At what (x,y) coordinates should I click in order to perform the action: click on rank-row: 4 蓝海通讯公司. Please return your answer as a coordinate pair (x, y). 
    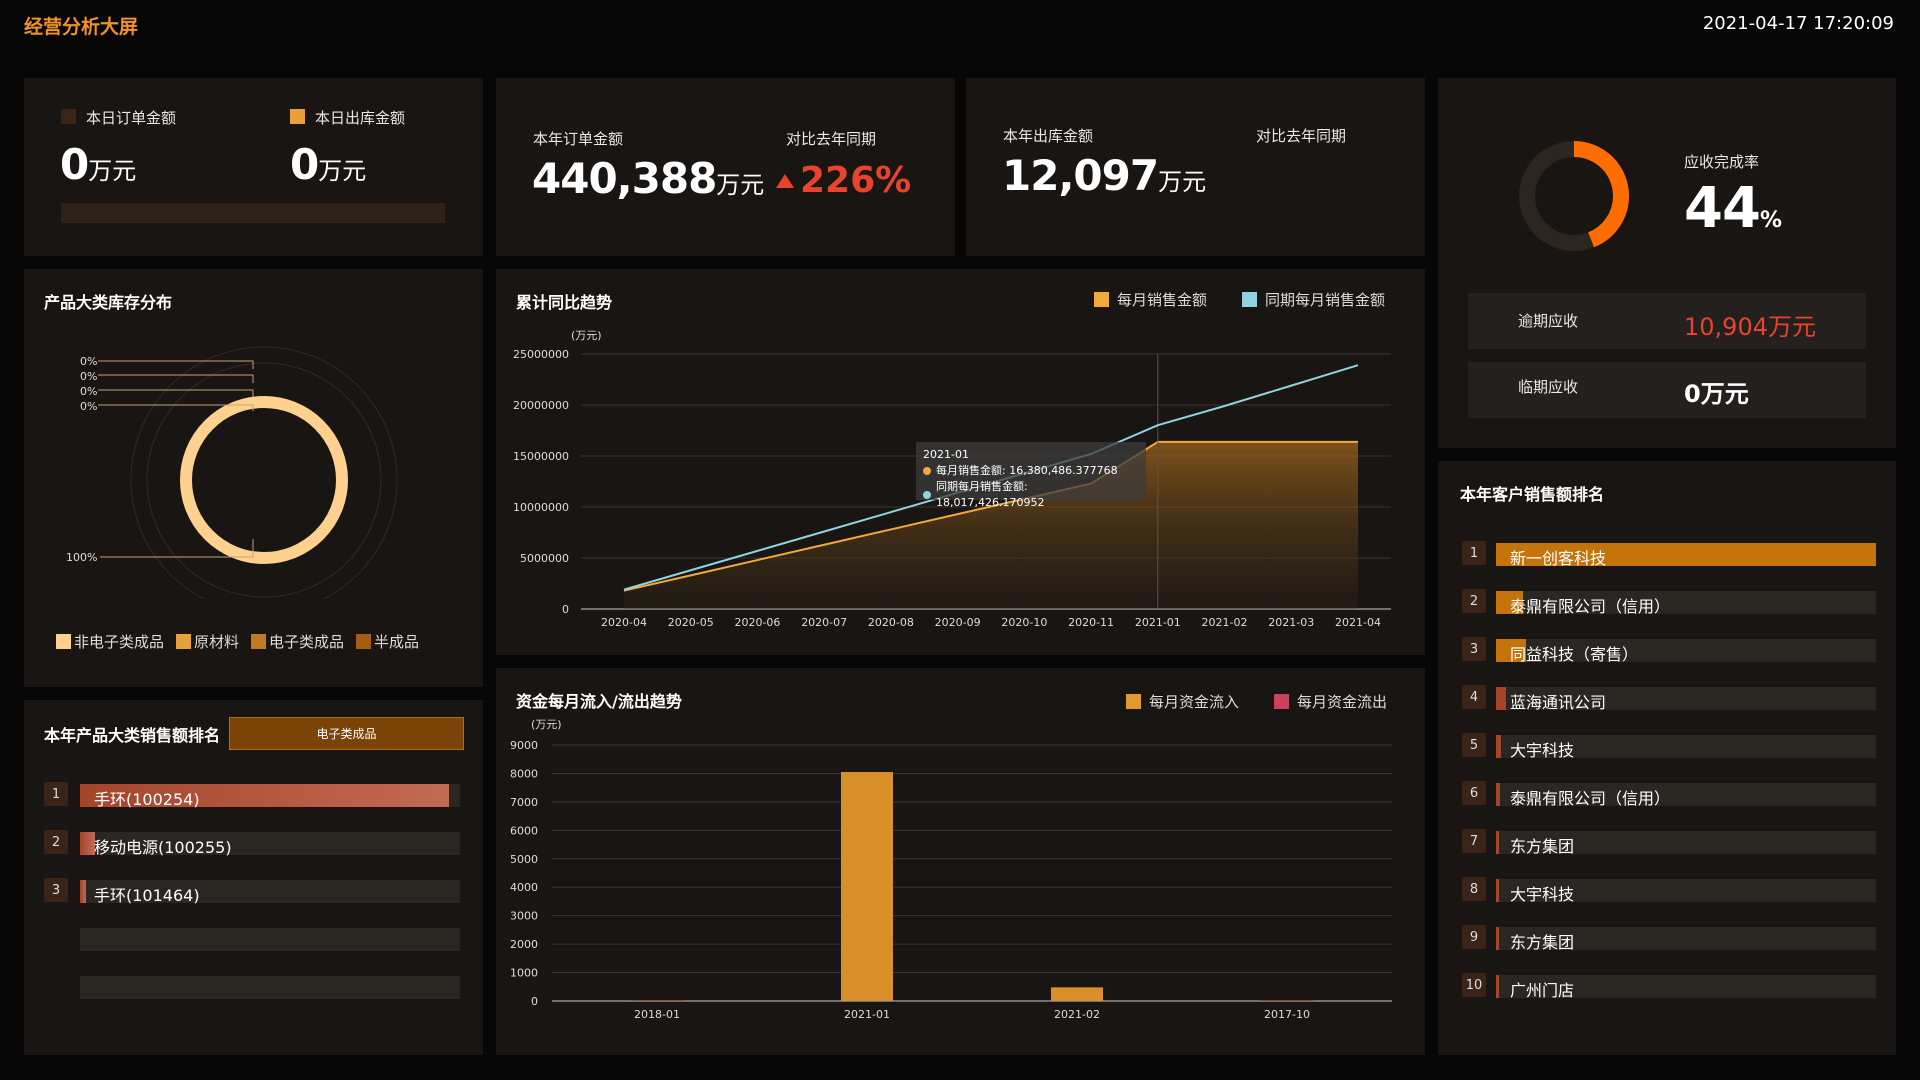
    Looking at the image, I should click on (1669, 698).